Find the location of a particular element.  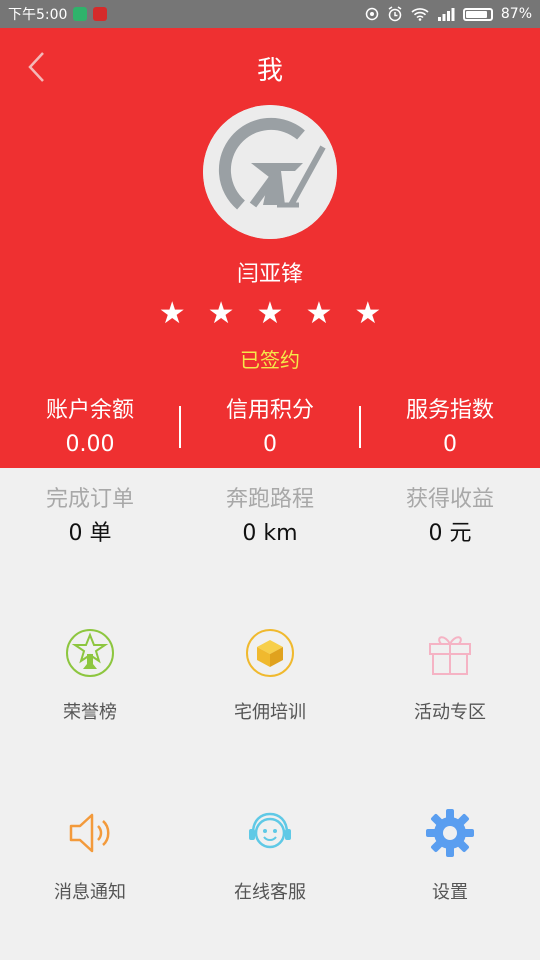

completed-orders-label: 完成订单 is located at coordinates (89, 499).